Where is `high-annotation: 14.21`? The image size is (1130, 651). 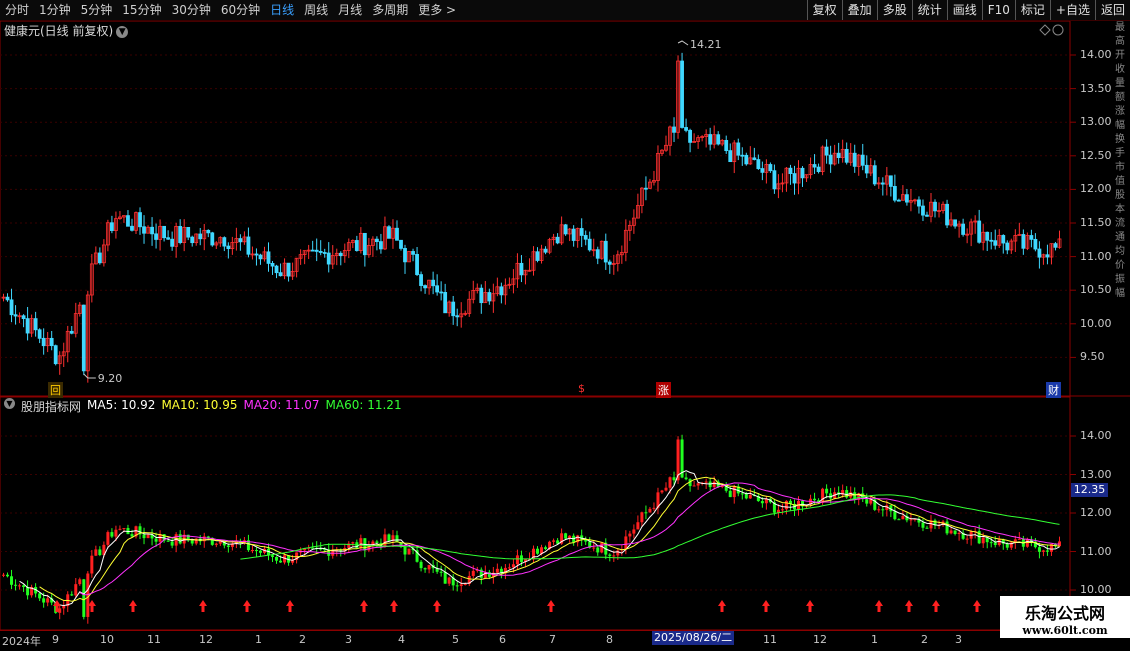
high-annotation: 14.21 is located at coordinates (706, 44).